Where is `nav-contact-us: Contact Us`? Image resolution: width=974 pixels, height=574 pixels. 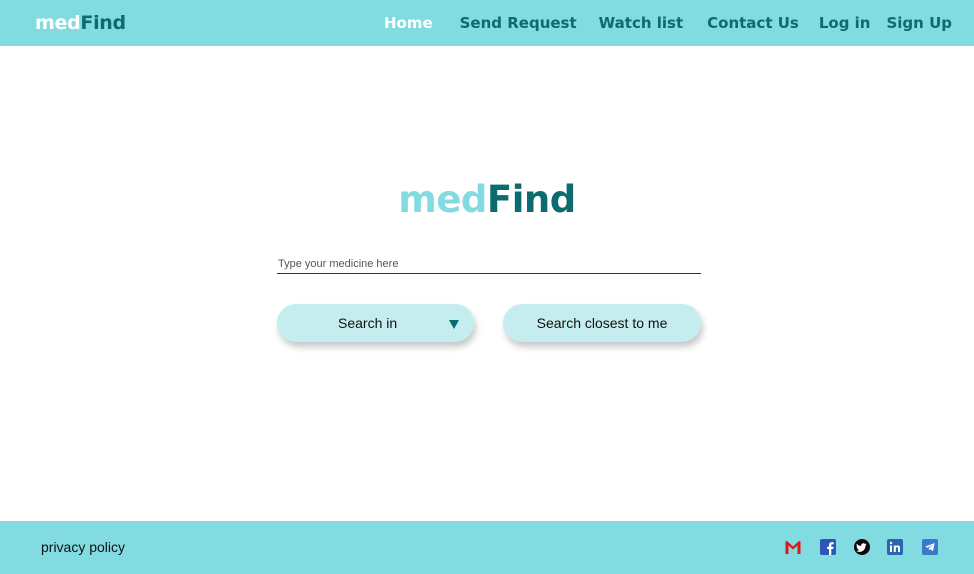
nav-contact-us: Contact Us is located at coordinates (753, 23).